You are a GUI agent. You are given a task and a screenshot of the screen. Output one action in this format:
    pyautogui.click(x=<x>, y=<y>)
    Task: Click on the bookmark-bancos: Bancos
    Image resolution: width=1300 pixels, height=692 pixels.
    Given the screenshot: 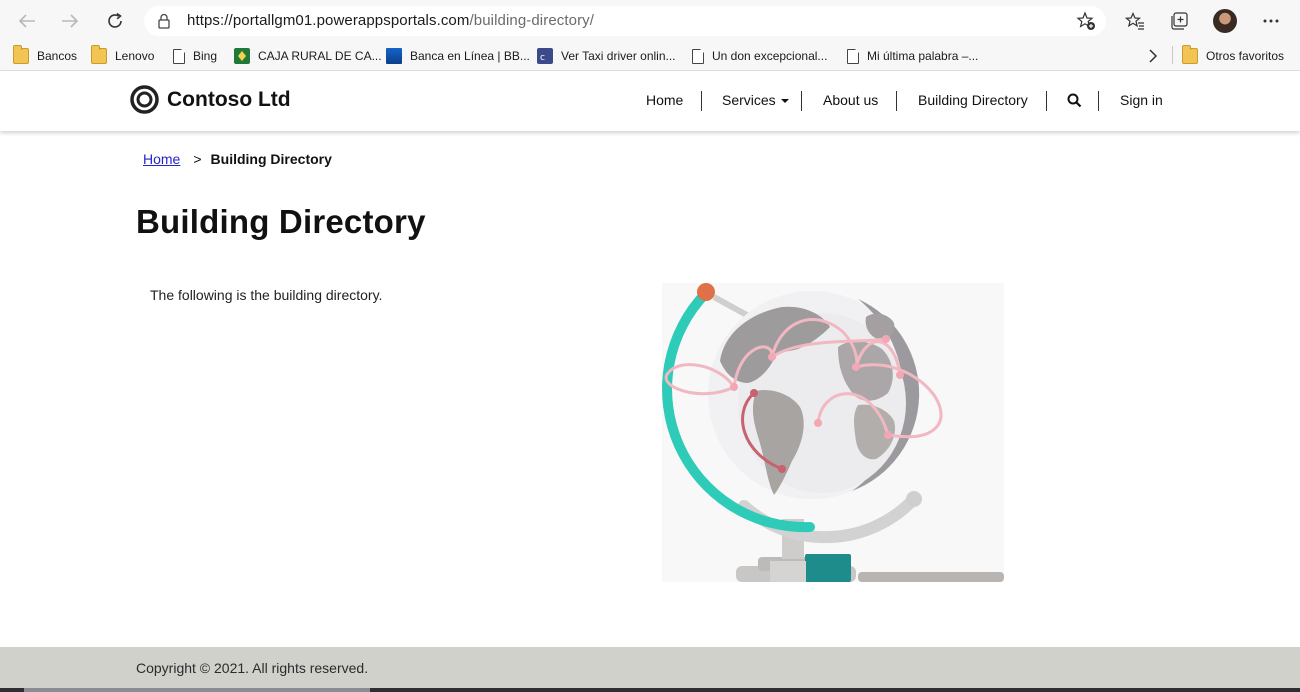 What is the action you would take?
    pyautogui.click(x=45, y=56)
    